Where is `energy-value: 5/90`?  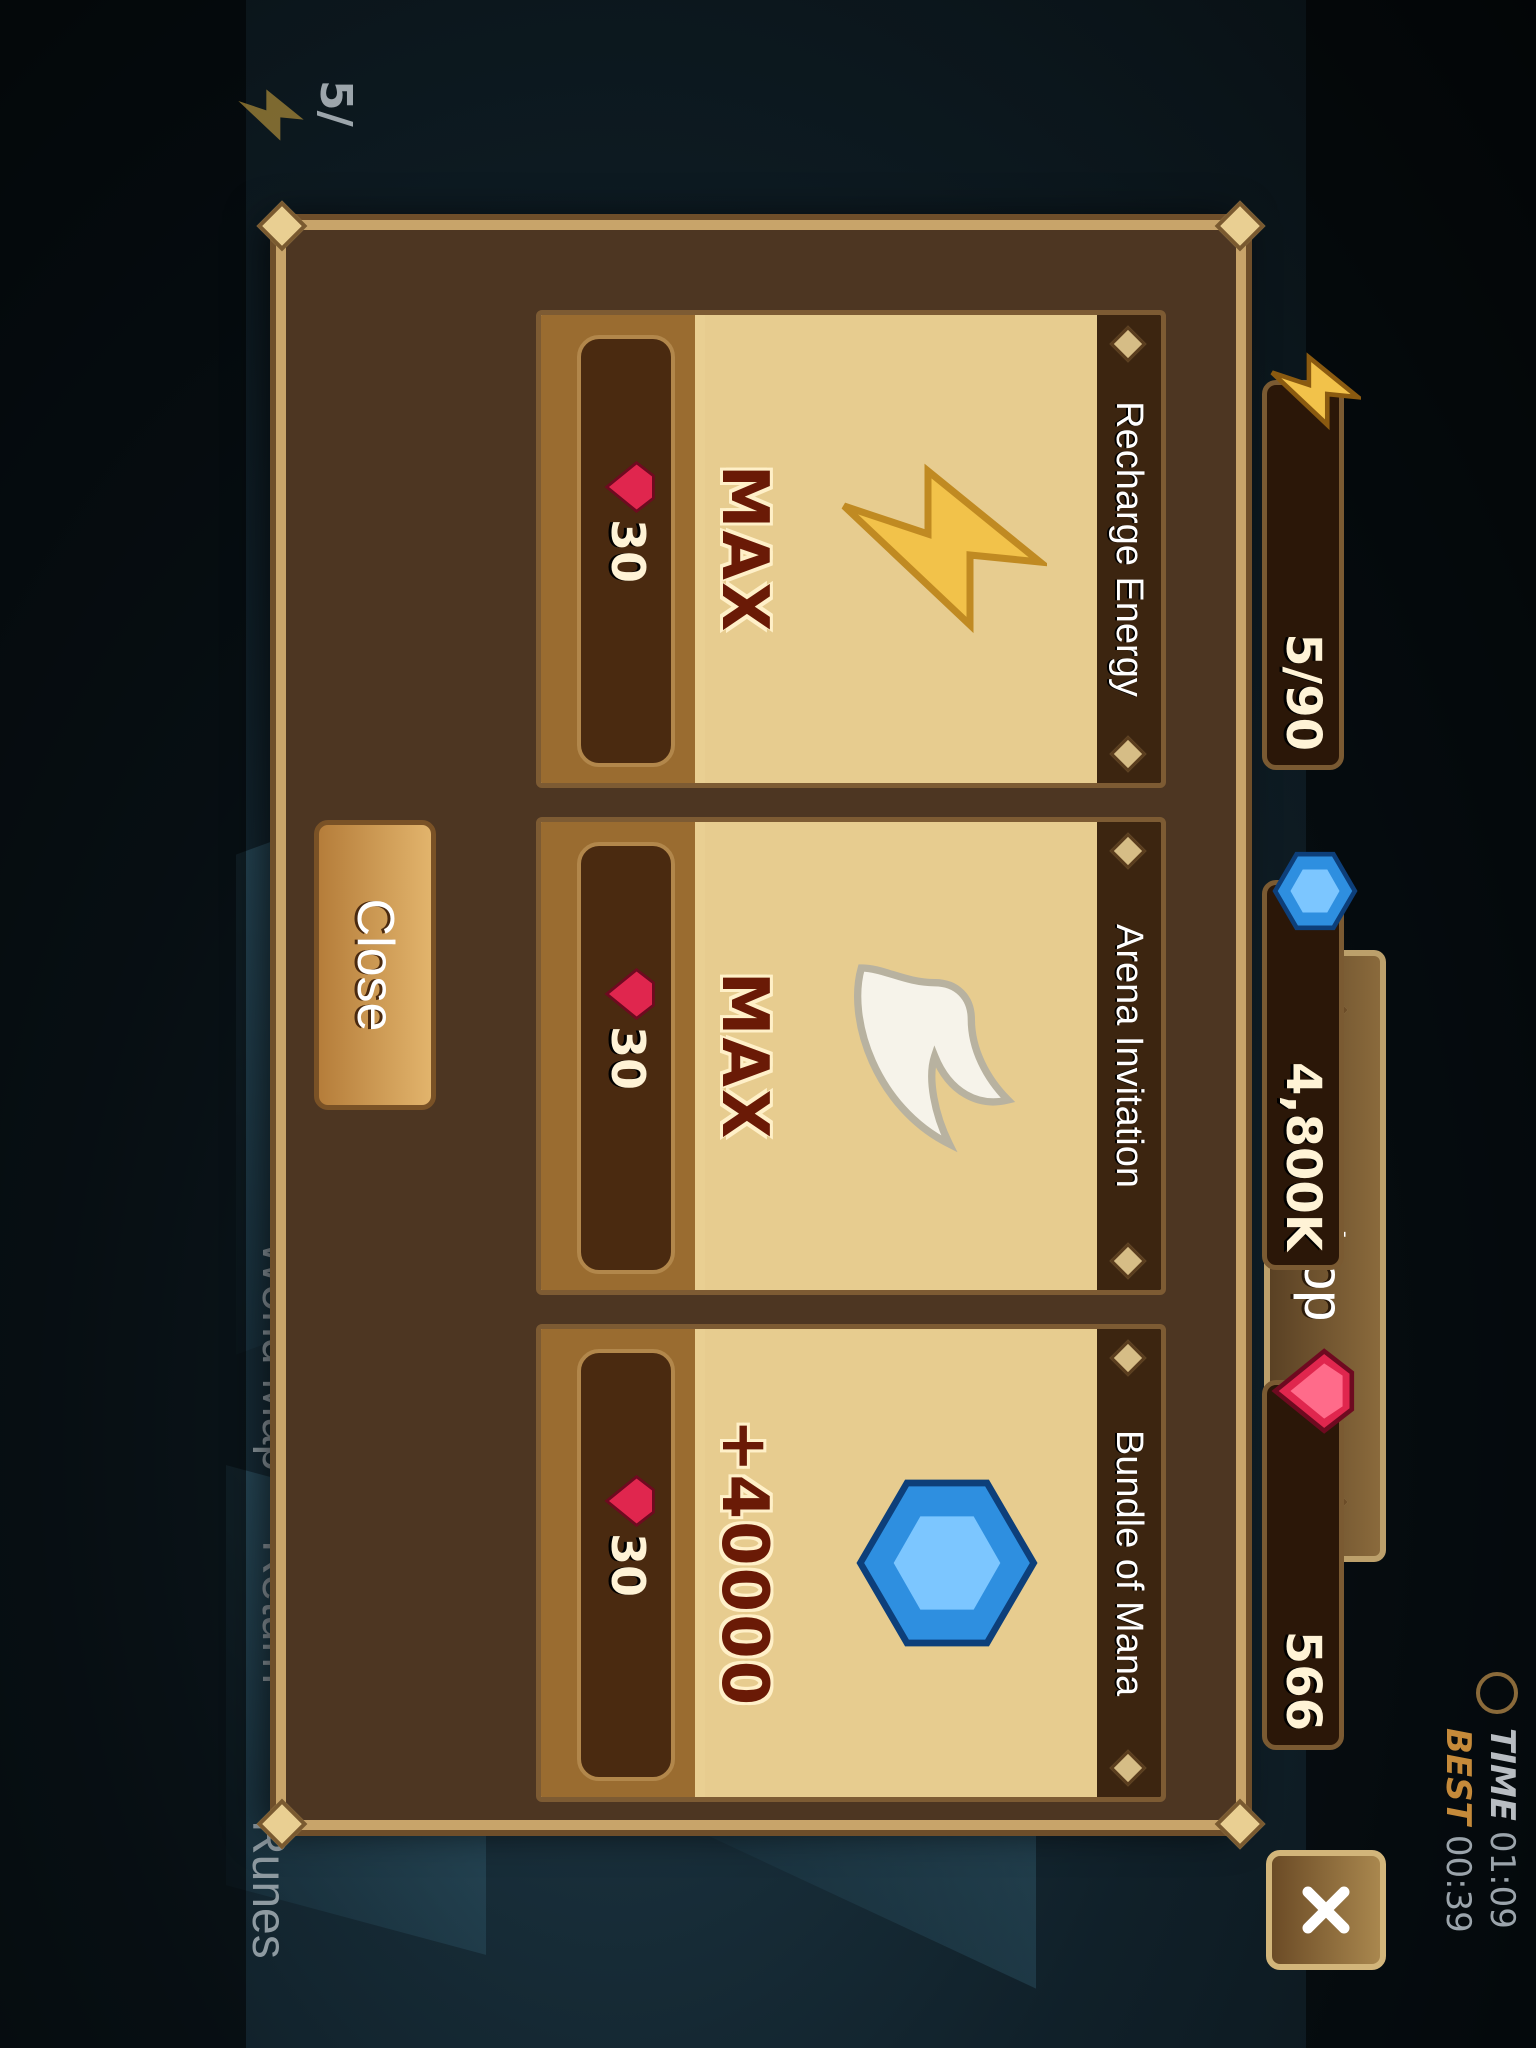 energy-value: 5/90 is located at coordinates (1303, 692).